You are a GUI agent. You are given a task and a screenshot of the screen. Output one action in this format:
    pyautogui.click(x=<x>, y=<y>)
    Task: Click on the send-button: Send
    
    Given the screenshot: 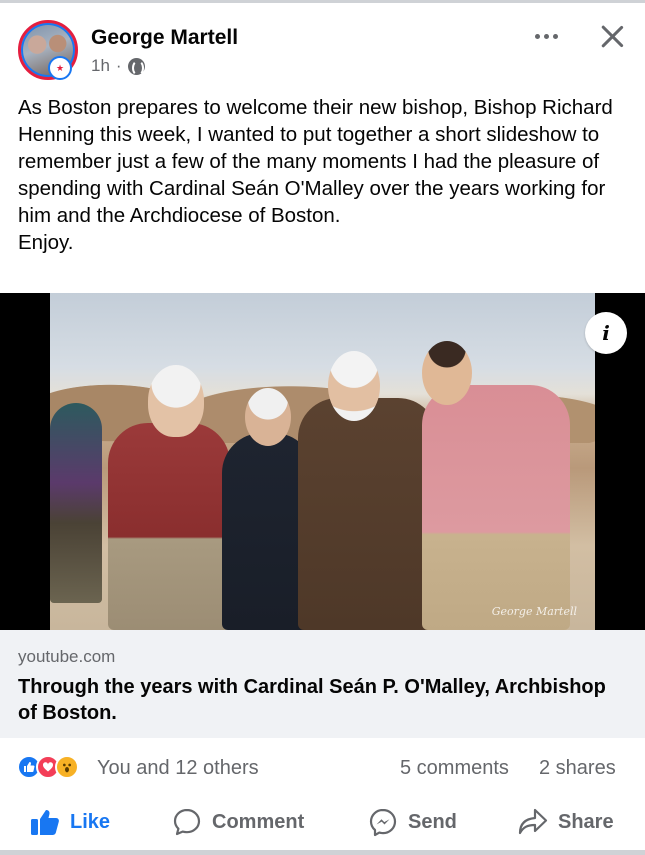 What is the action you would take?
    pyautogui.click(x=412, y=822)
    